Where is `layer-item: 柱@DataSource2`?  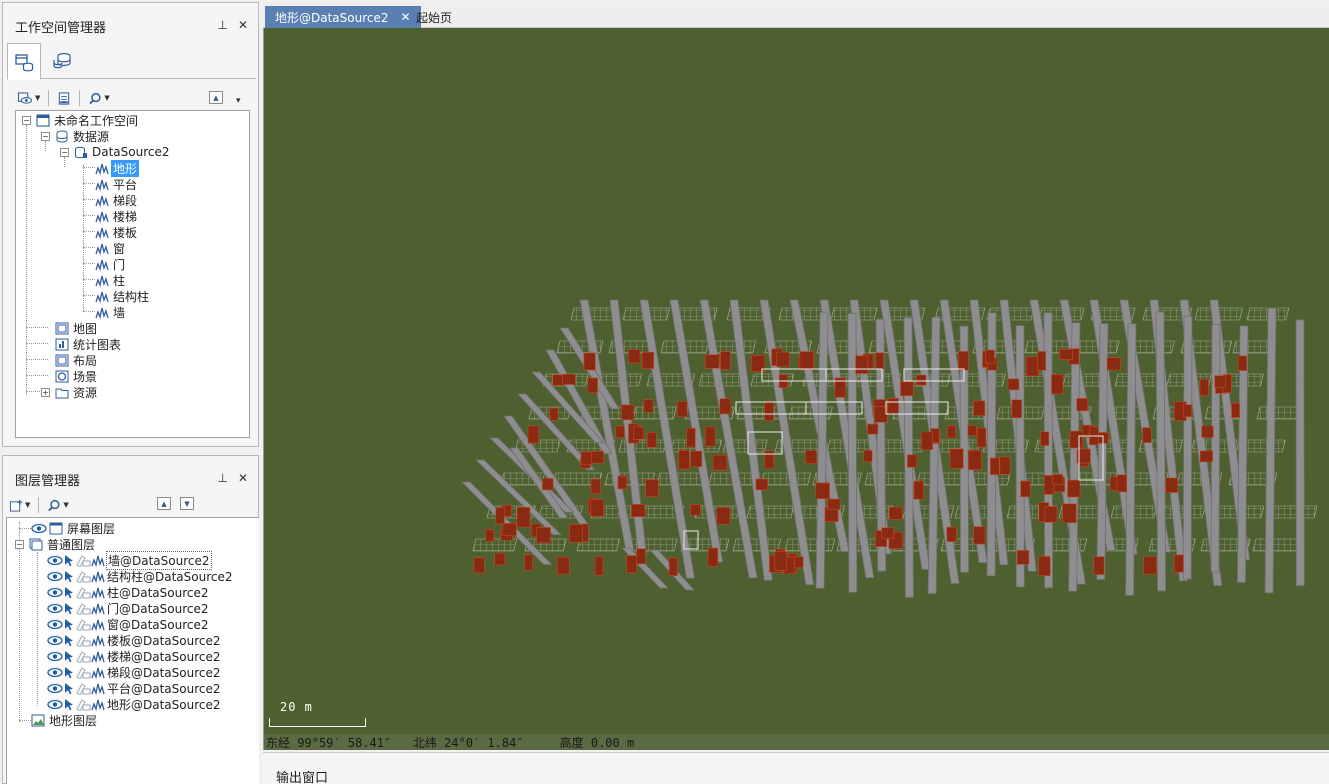
layer-item: 柱@DataSource2 is located at coordinates (128, 592).